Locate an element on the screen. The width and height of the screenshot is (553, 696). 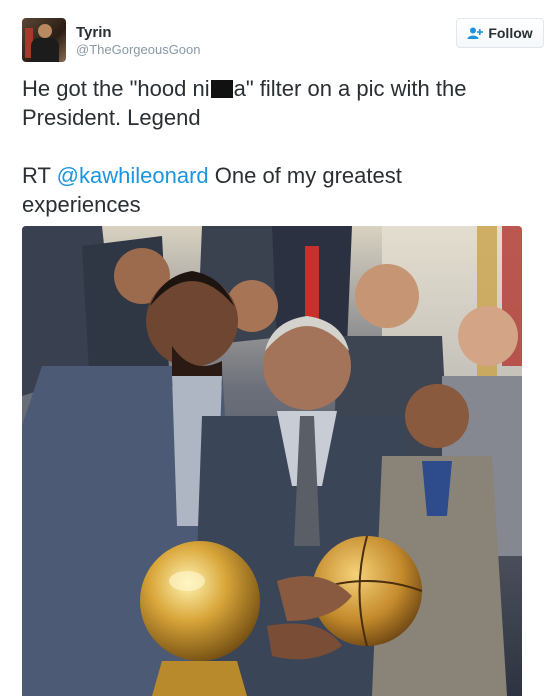
follow-label: Follow is located at coordinates (510, 33).